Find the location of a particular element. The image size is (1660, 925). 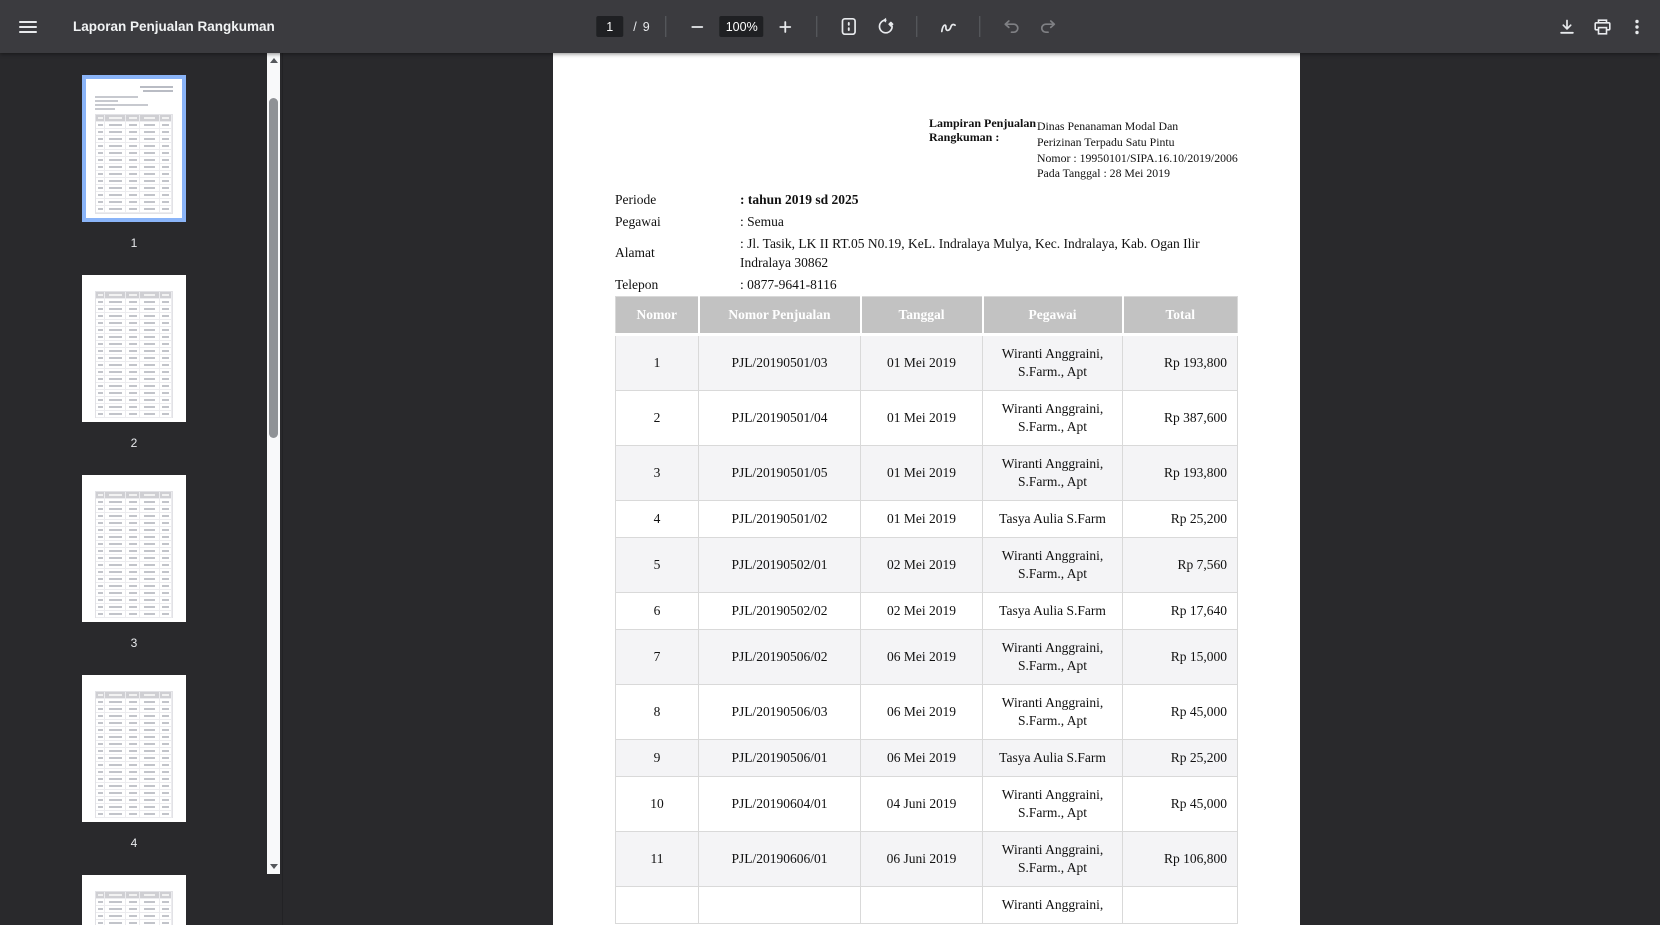

scroll-up-icon is located at coordinates (273, 60).